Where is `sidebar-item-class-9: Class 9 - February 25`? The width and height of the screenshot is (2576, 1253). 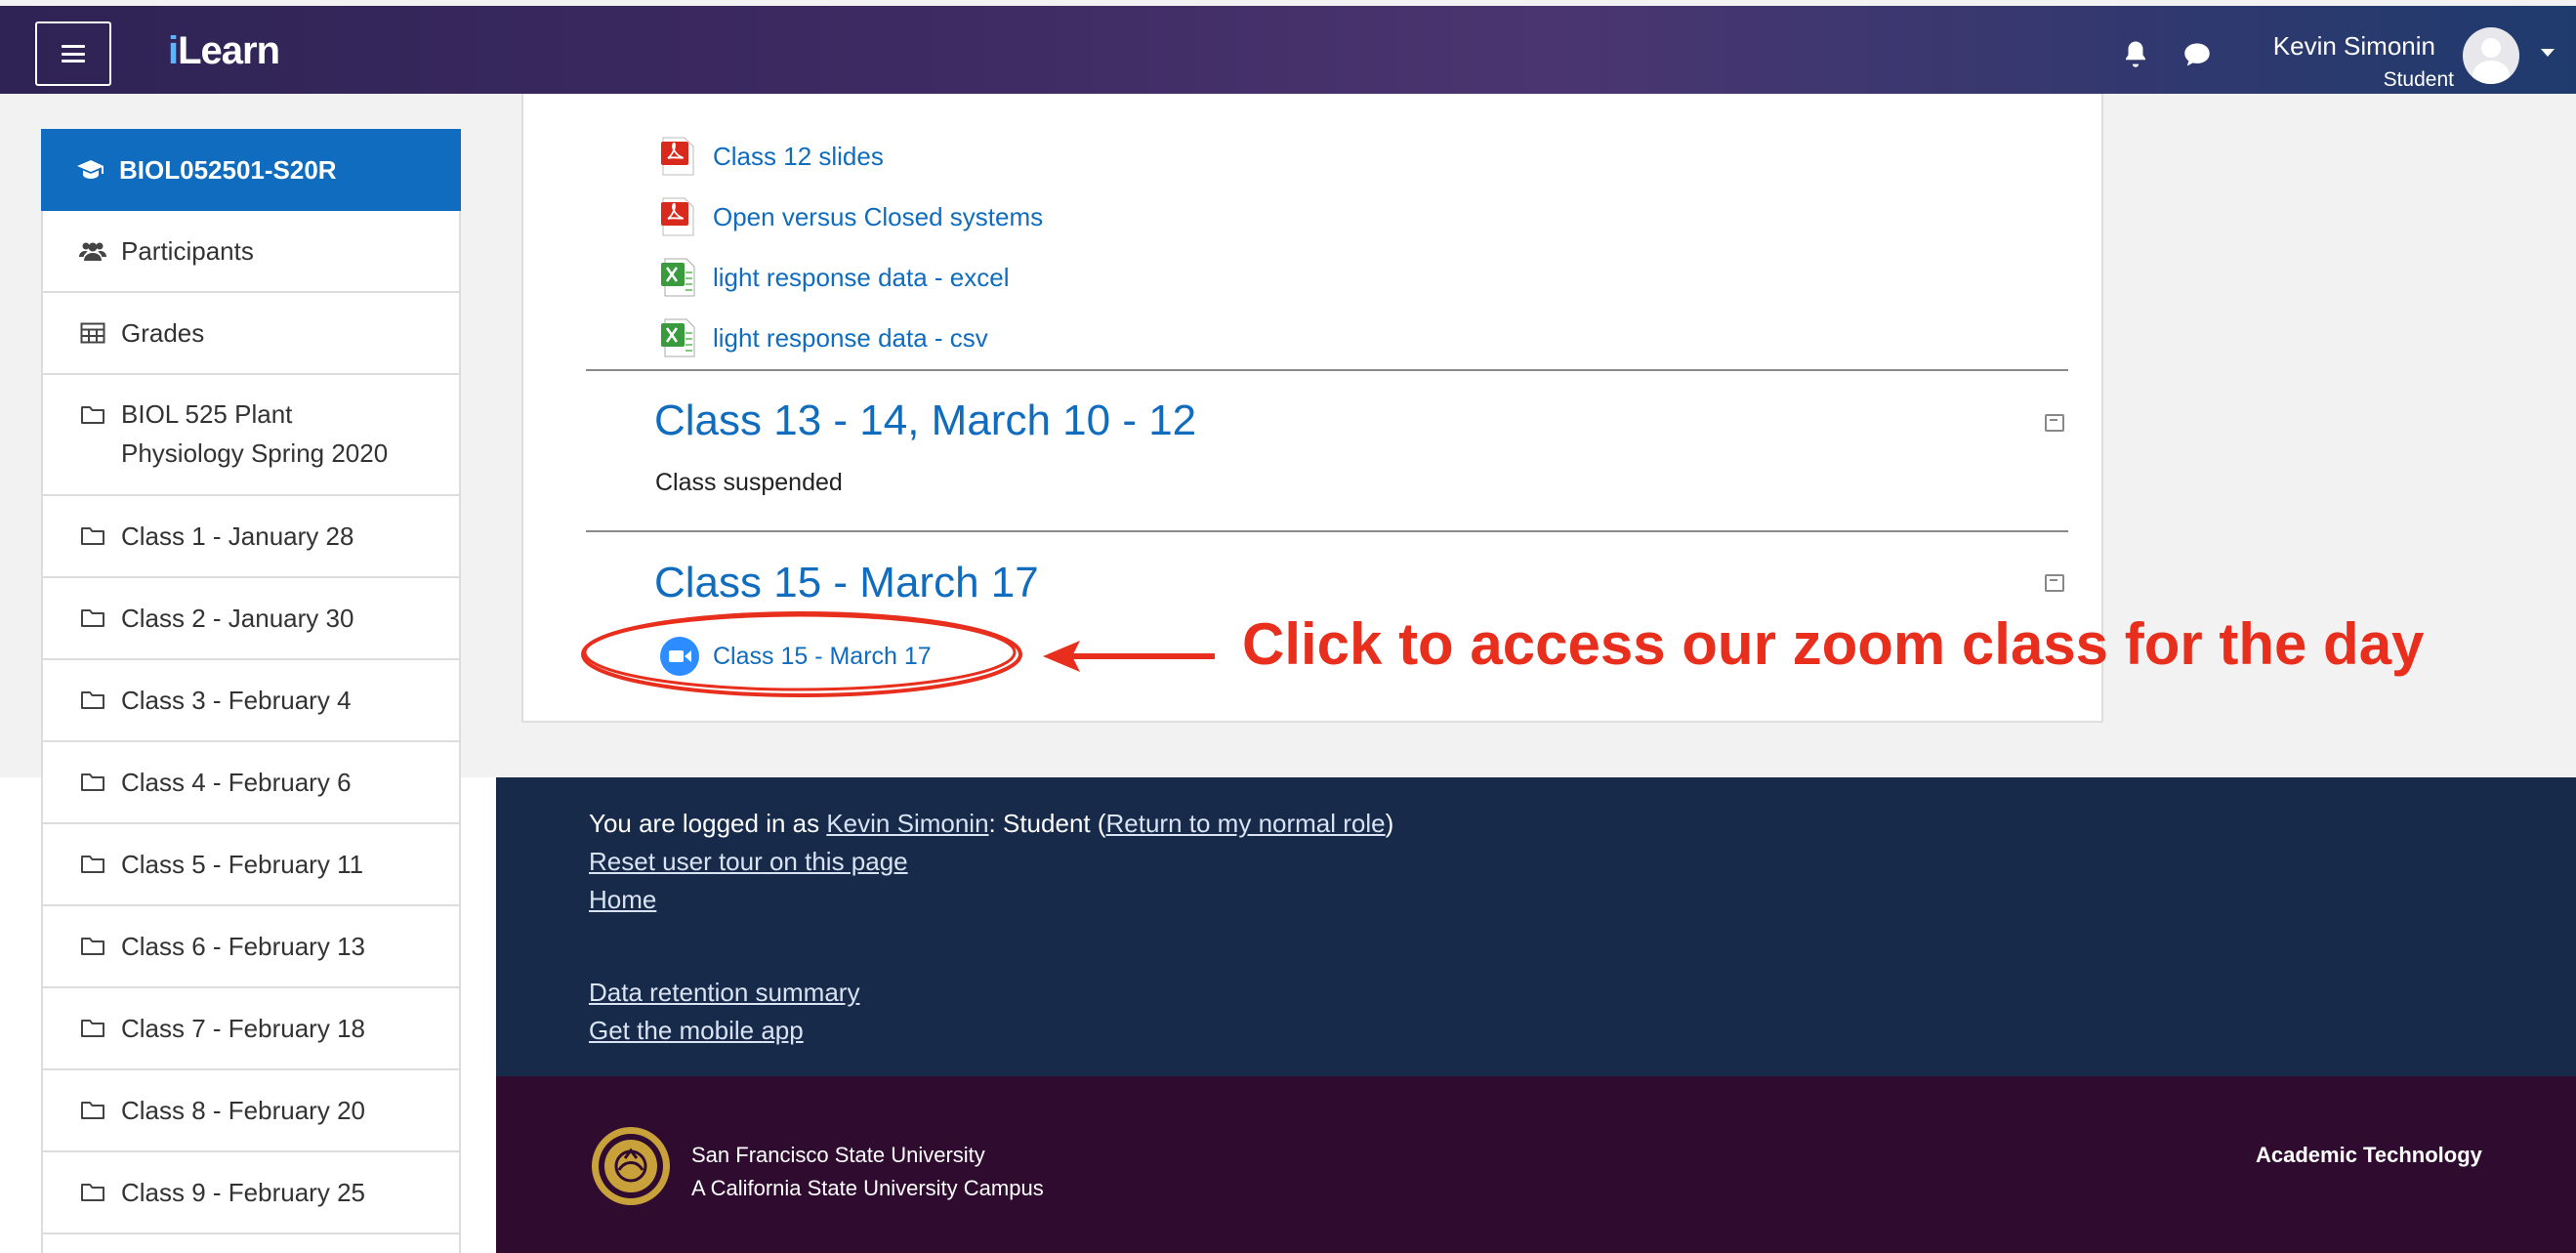
sidebar-item-class-9: Class 9 - February 25 is located at coordinates (251, 1193).